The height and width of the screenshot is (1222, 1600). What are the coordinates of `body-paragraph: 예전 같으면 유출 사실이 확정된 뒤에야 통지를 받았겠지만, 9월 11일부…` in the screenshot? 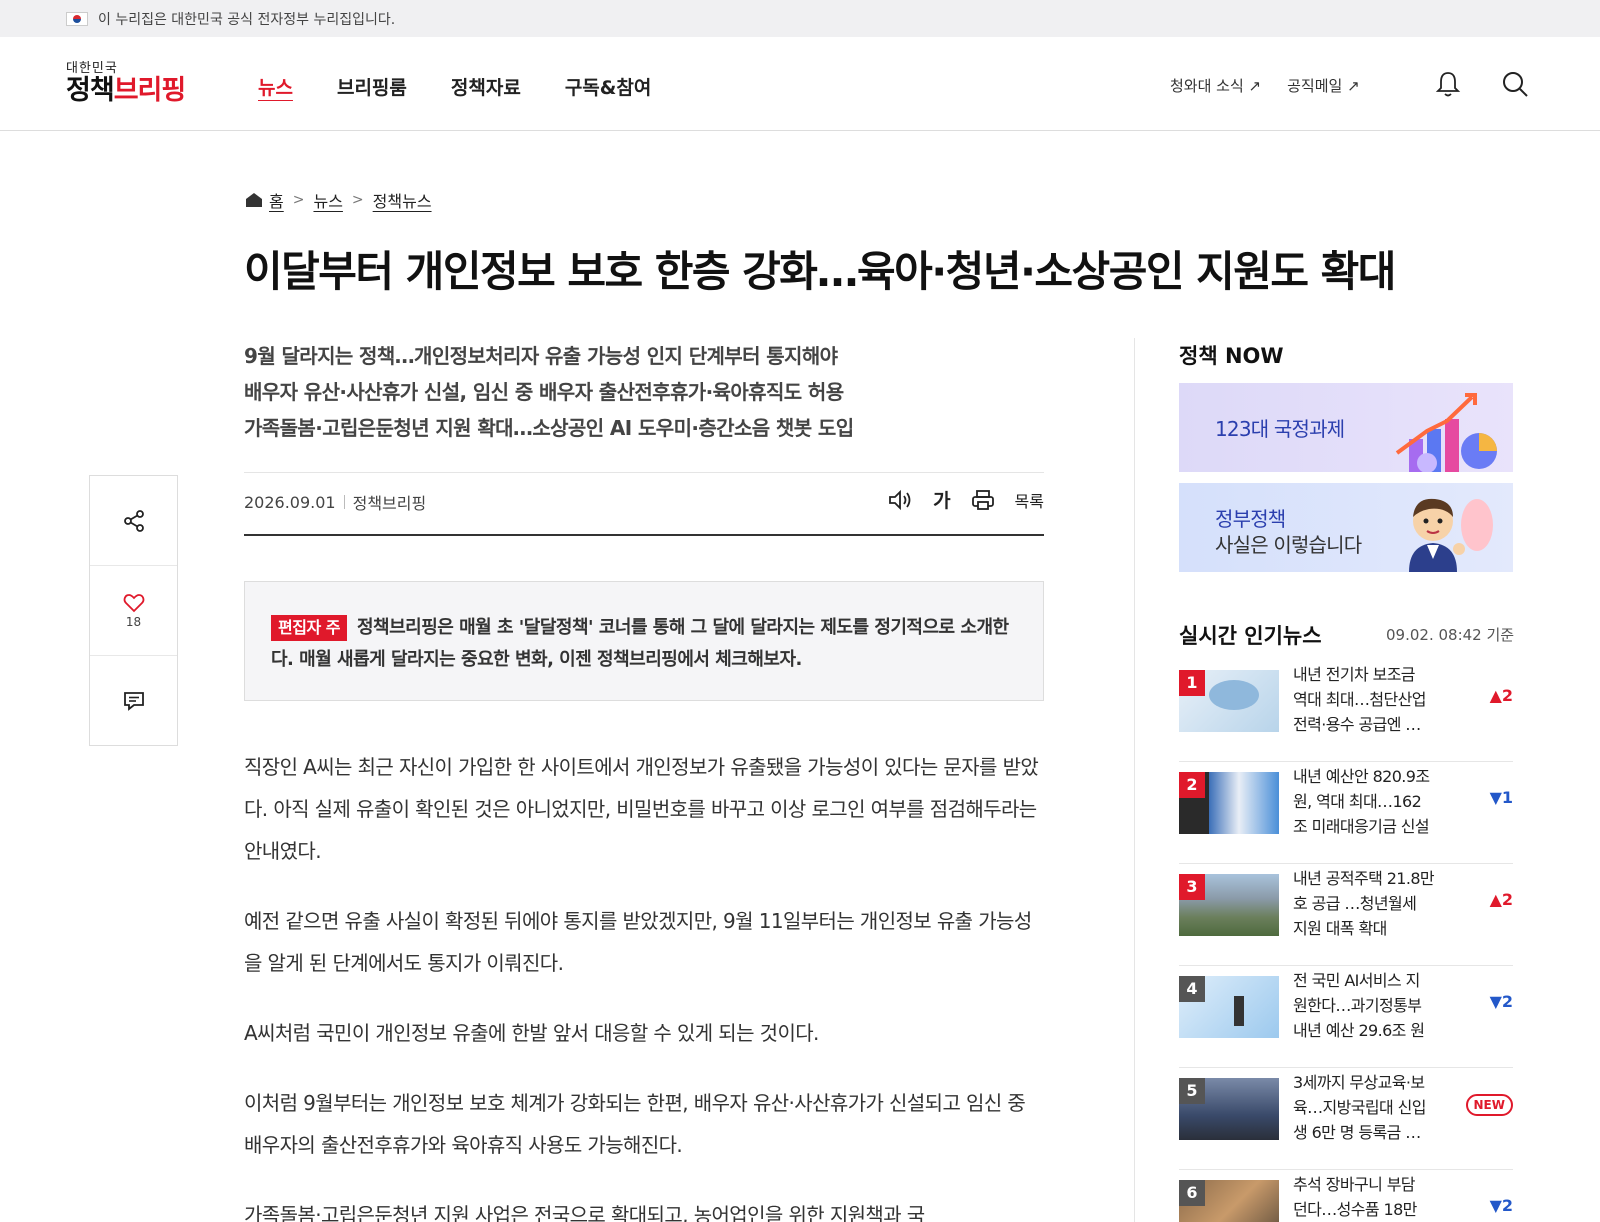 It's located at (638, 942).